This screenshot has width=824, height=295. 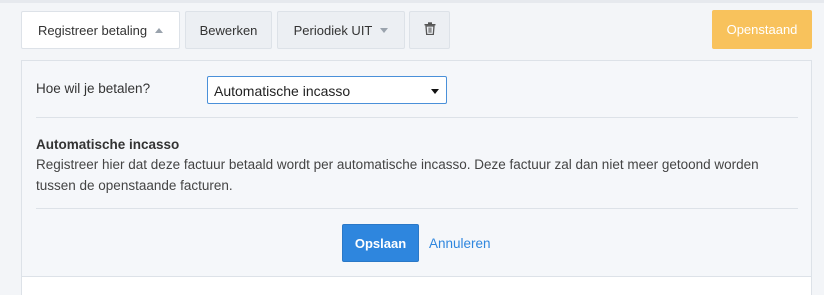 I want to click on register-payment-label: Registreer betaling, so click(x=92, y=30).